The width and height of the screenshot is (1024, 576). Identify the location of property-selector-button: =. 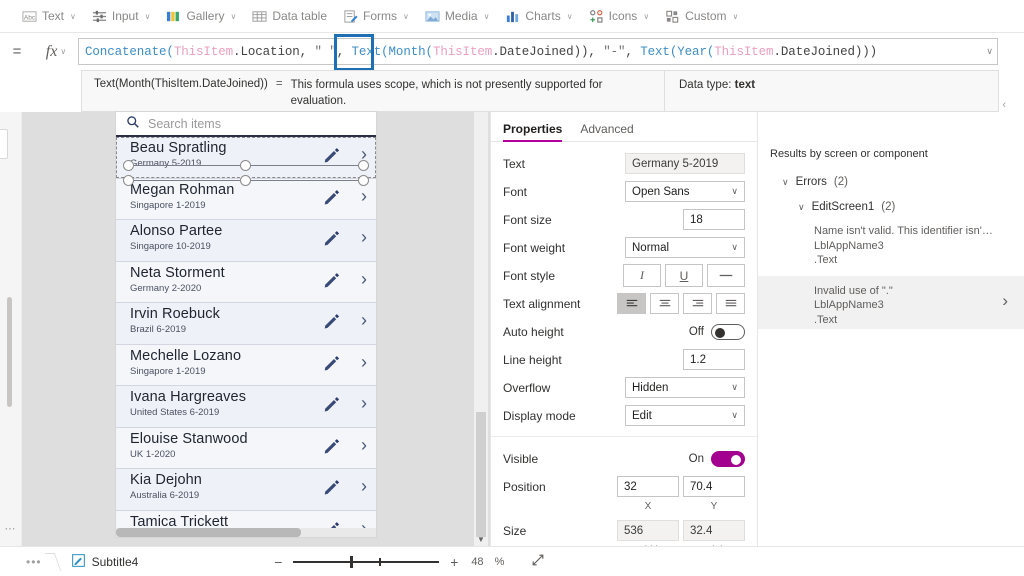
(17, 51).